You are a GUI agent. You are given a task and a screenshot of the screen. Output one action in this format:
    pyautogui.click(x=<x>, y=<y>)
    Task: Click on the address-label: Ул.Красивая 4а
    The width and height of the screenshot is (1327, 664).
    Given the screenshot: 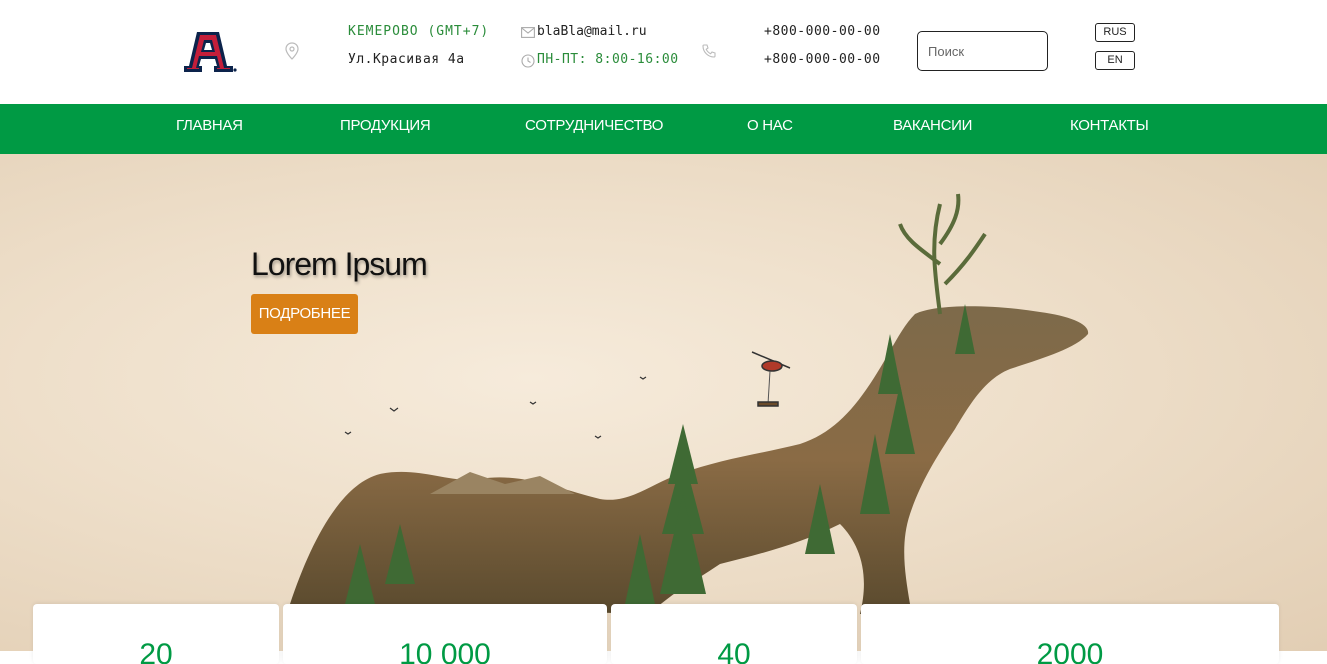 What is the action you would take?
    pyautogui.click(x=406, y=59)
    